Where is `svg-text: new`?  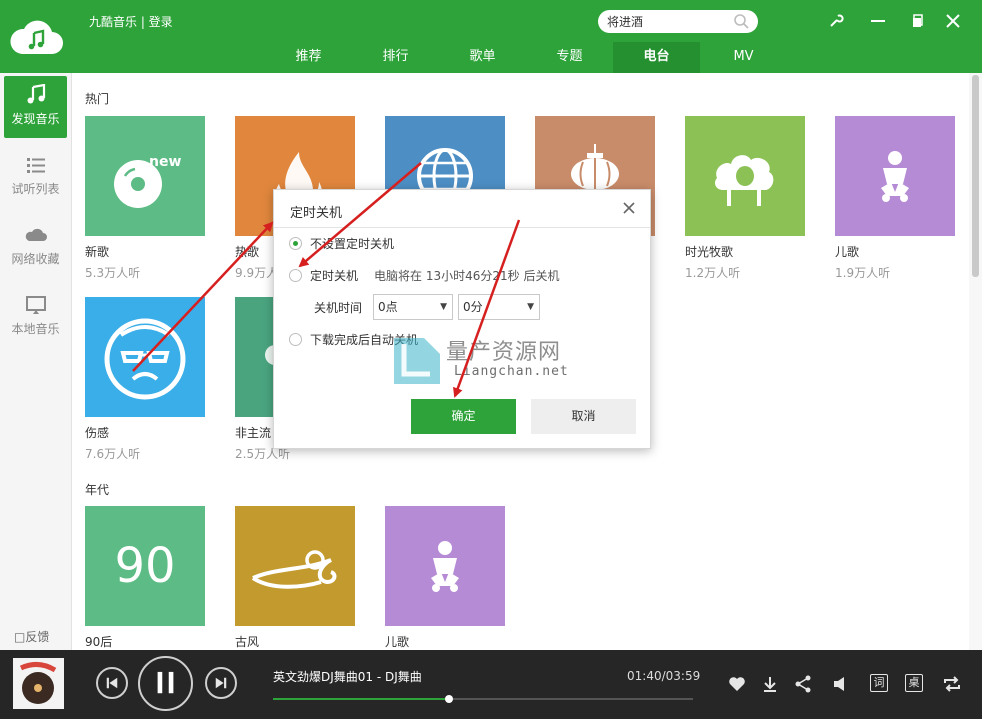
svg-text: new is located at coordinates (165, 162).